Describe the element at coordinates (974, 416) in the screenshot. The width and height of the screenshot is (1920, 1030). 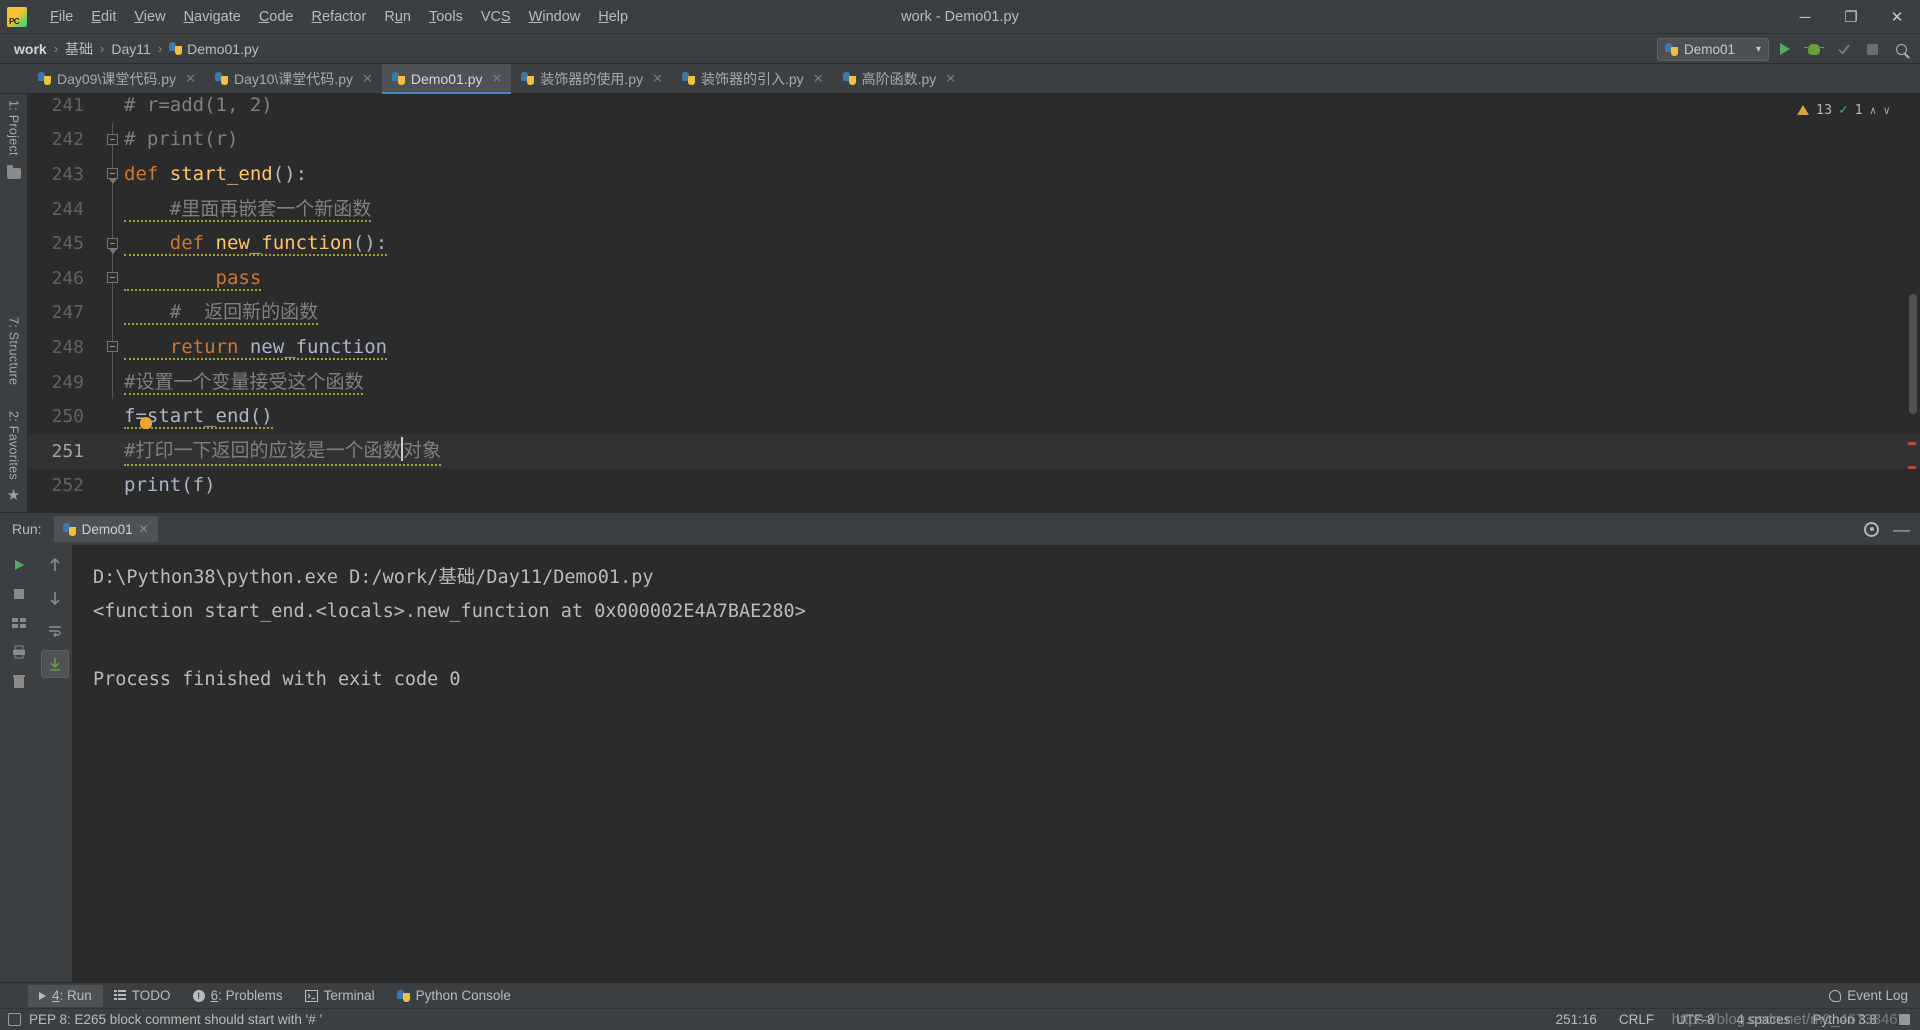
I see `code-line-250: 250 f=start_end()` at that location.